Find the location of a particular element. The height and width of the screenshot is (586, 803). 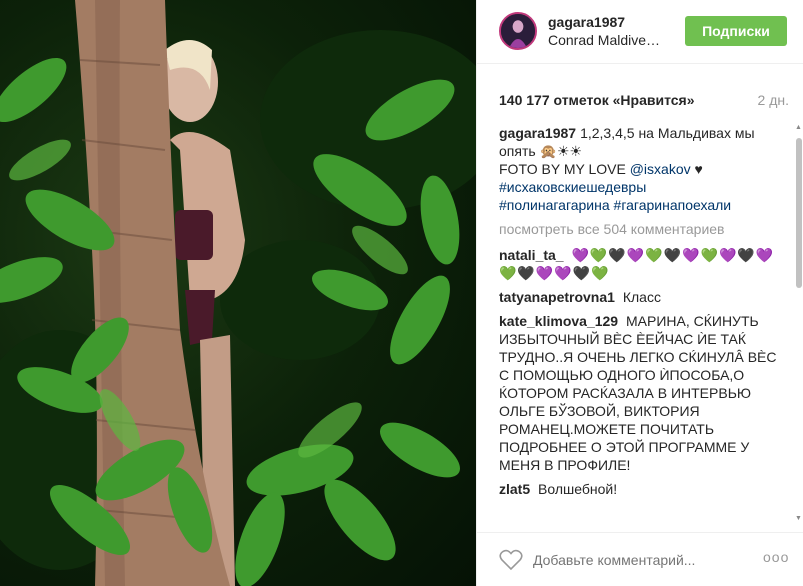

view-all-comments: посмотреть все 504 комментариев is located at coordinates (644, 229).